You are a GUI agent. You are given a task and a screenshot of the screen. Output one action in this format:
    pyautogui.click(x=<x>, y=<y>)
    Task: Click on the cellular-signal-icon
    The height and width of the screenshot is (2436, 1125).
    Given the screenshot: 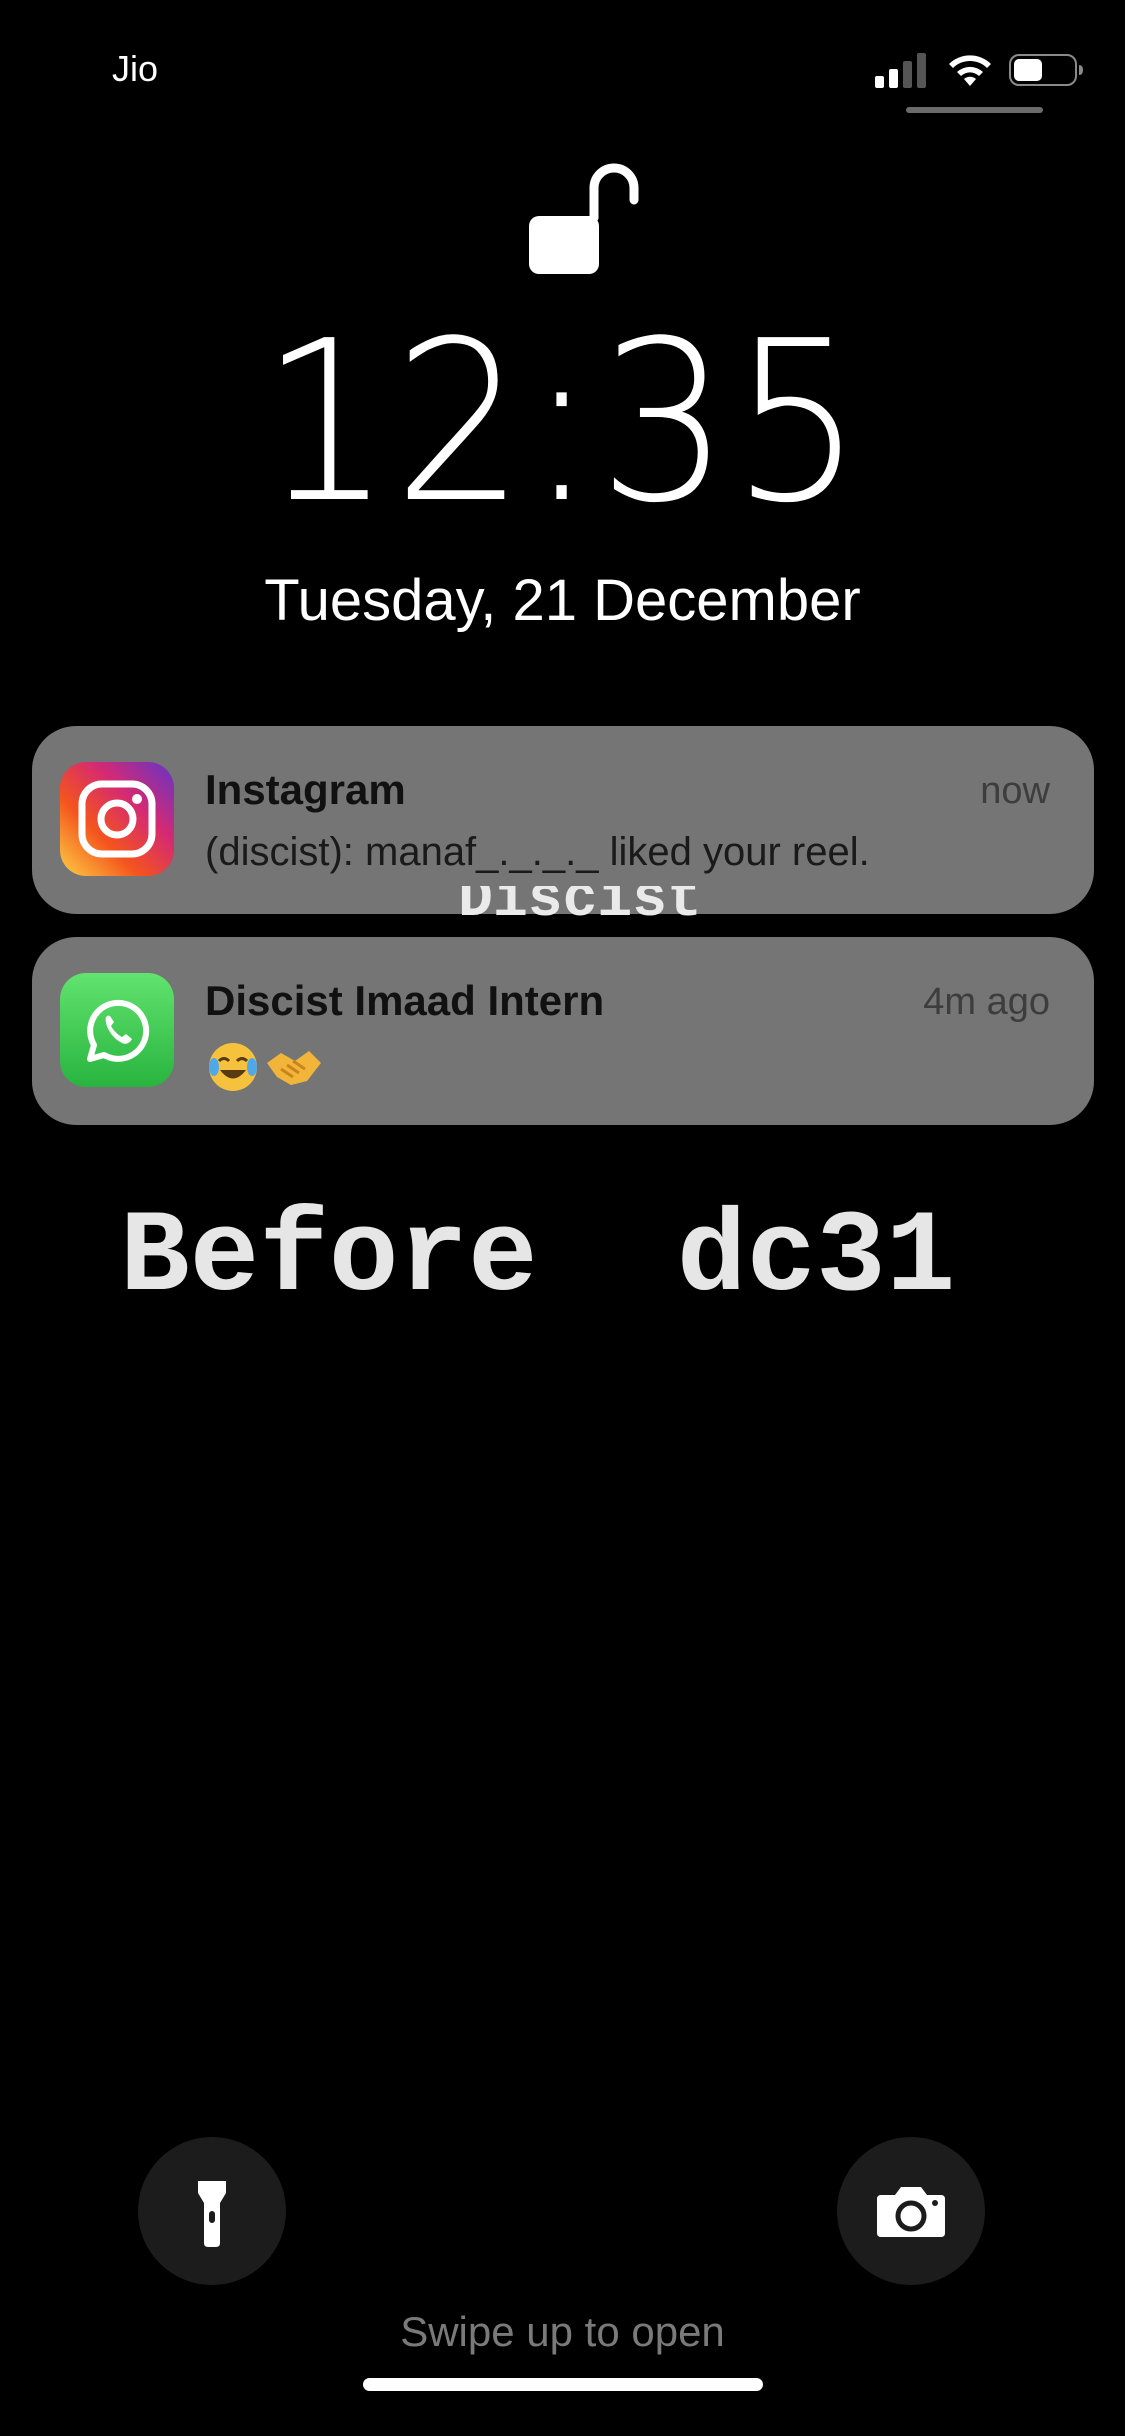 What is the action you would take?
    pyautogui.click(x=900, y=70)
    